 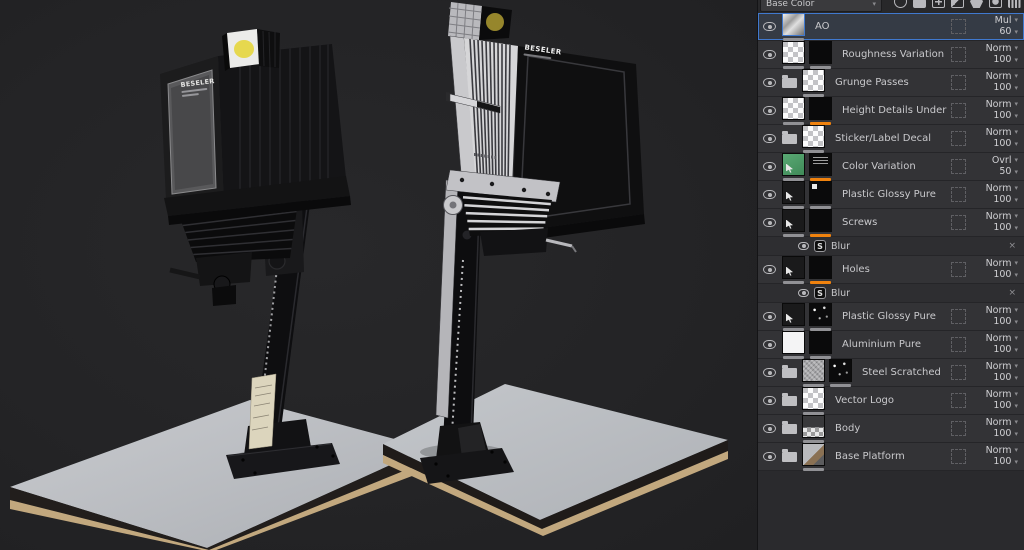 I want to click on add-smart-material-icon, so click(x=976, y=4).